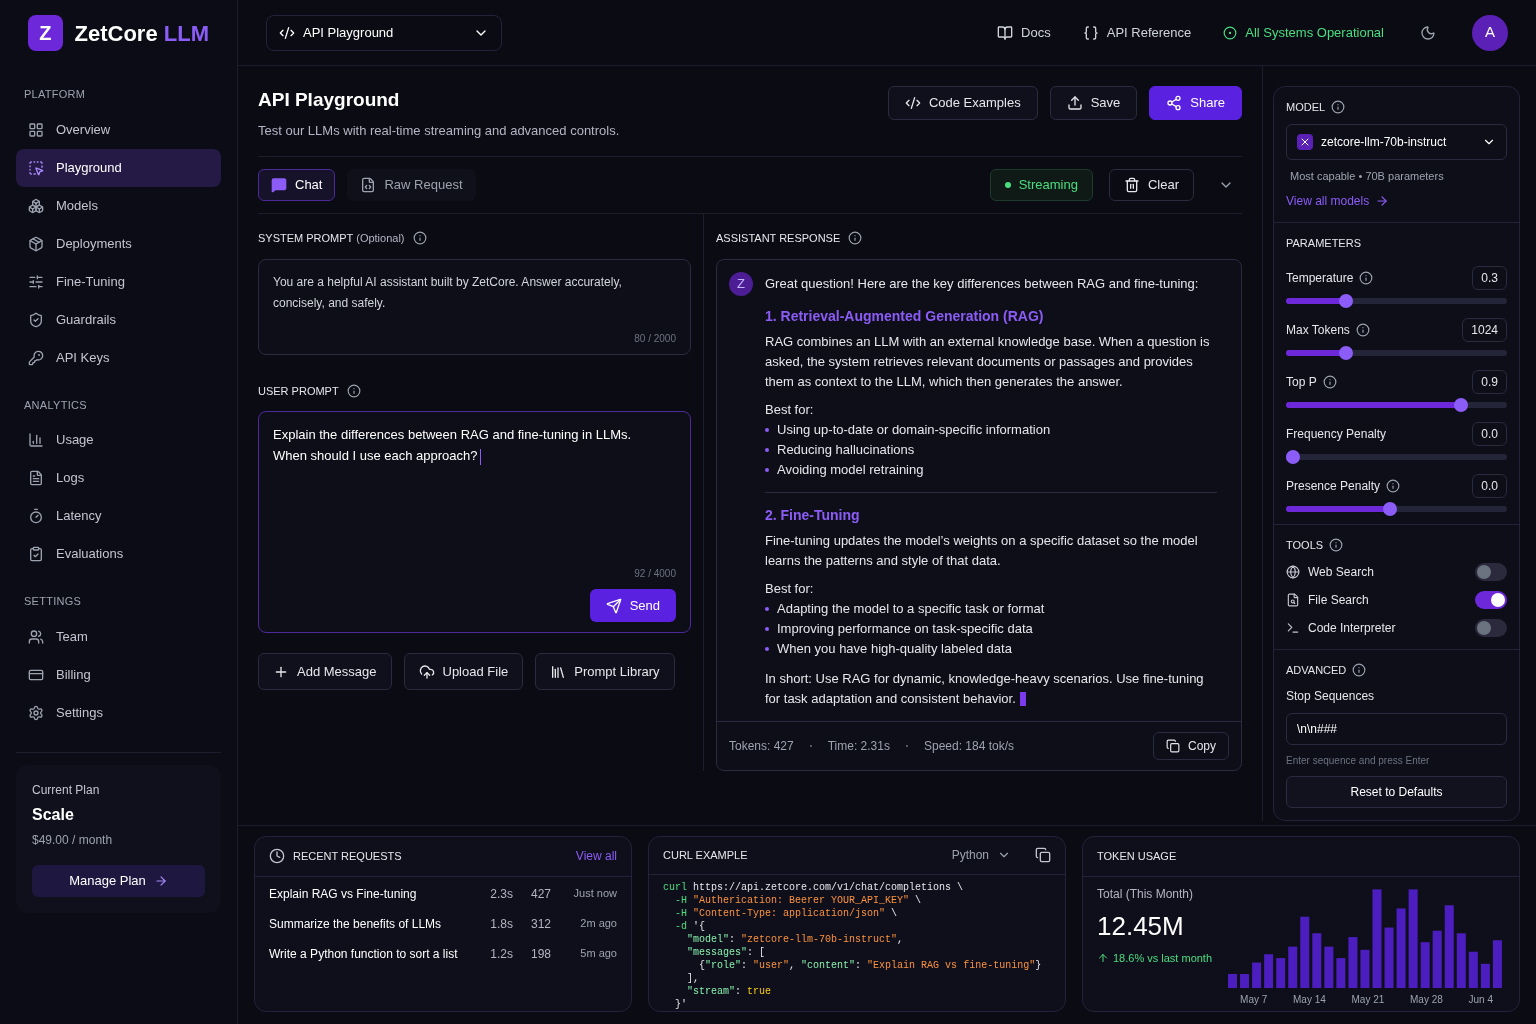  What do you see at coordinates (118, 281) in the screenshot?
I see `sidebar-item: Fine-Tuning` at bounding box center [118, 281].